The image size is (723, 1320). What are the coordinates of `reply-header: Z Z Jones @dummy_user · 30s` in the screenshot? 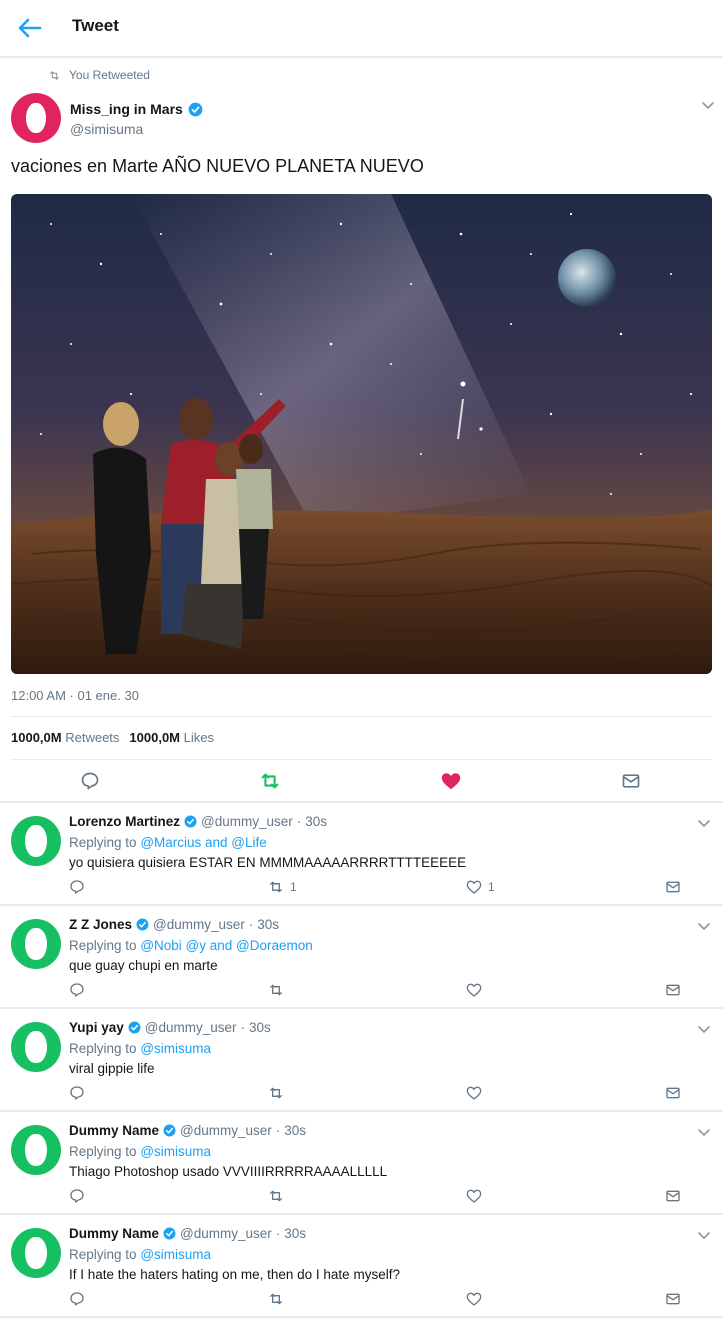 It's located at (174, 924).